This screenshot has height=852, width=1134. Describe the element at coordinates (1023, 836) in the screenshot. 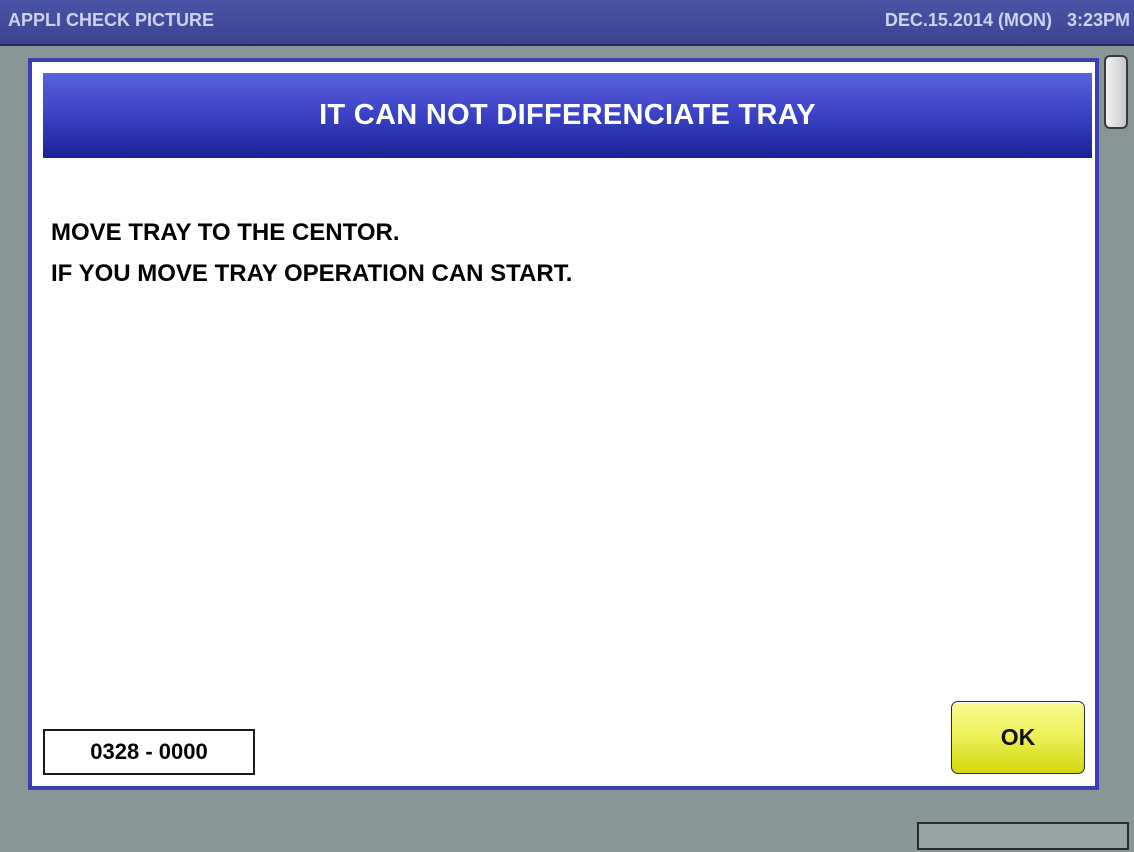

I see `status-indicator` at that location.